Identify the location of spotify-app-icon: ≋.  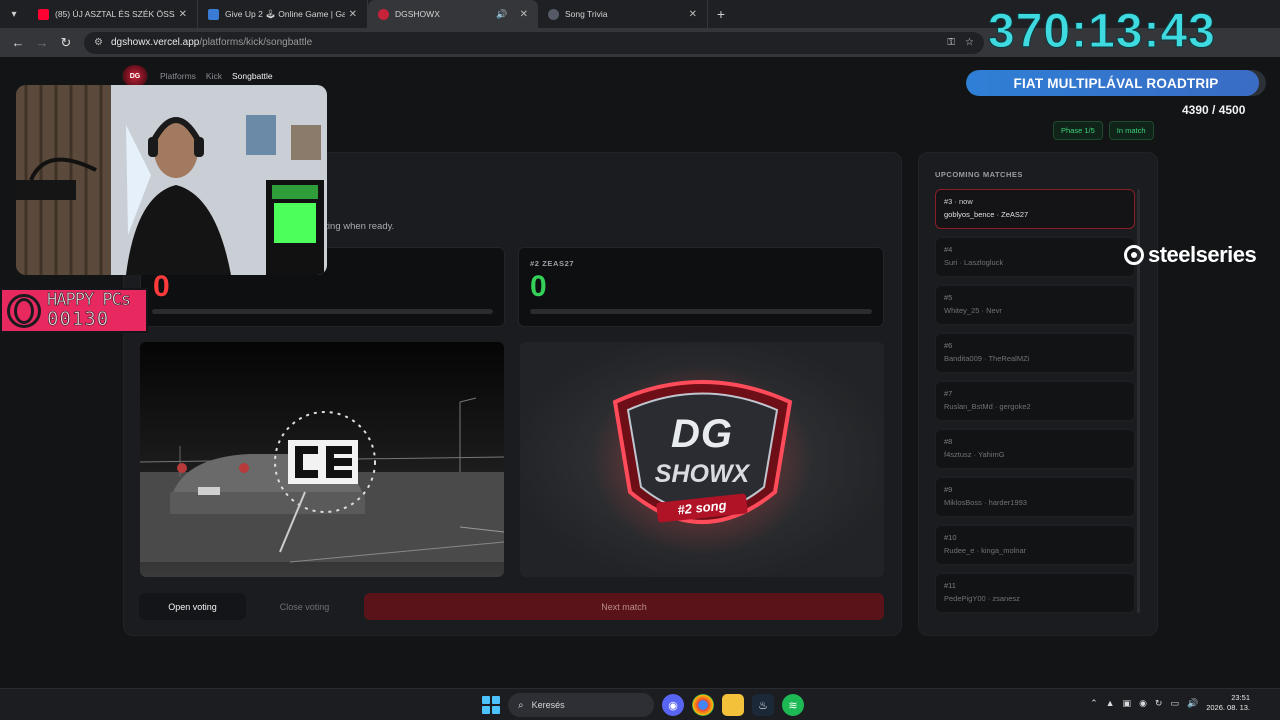
(793, 705).